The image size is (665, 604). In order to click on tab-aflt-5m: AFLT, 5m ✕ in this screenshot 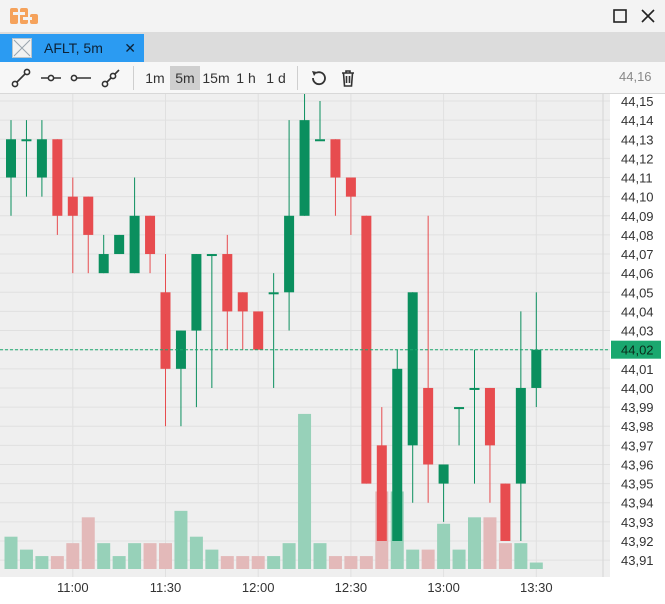, I will do `click(72, 48)`.